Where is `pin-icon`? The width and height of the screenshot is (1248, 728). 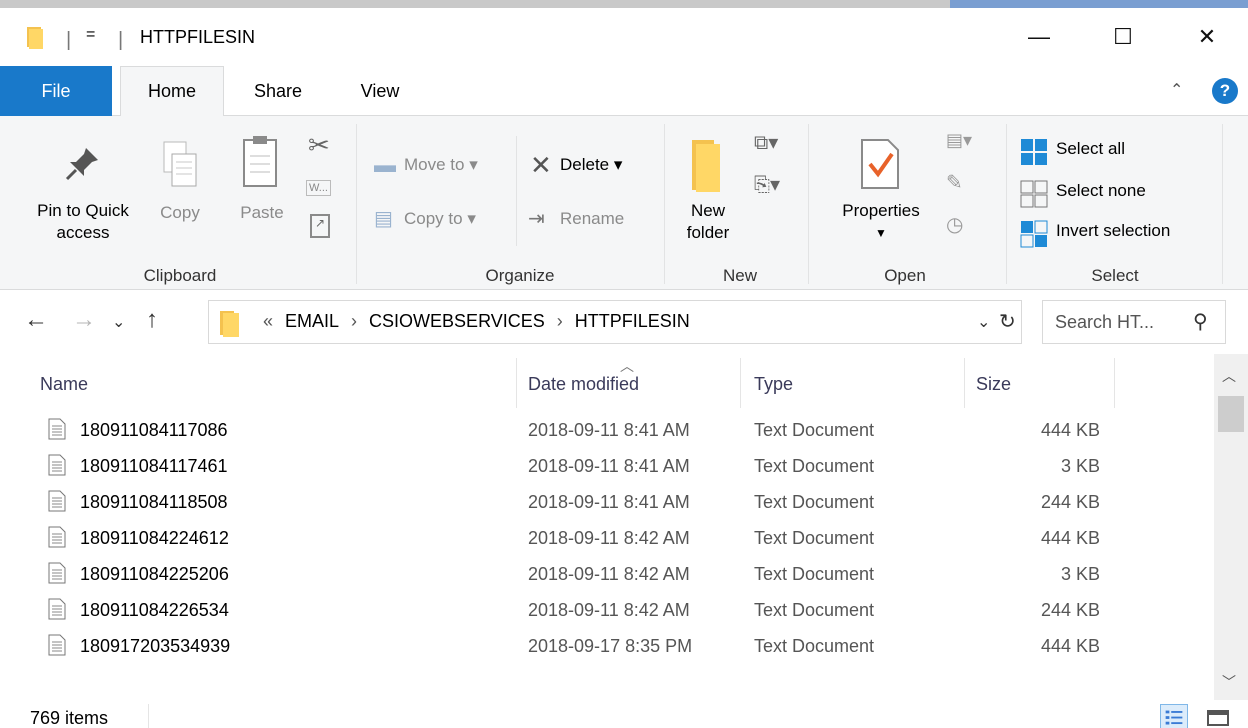
pin-icon is located at coordinates (81, 164).